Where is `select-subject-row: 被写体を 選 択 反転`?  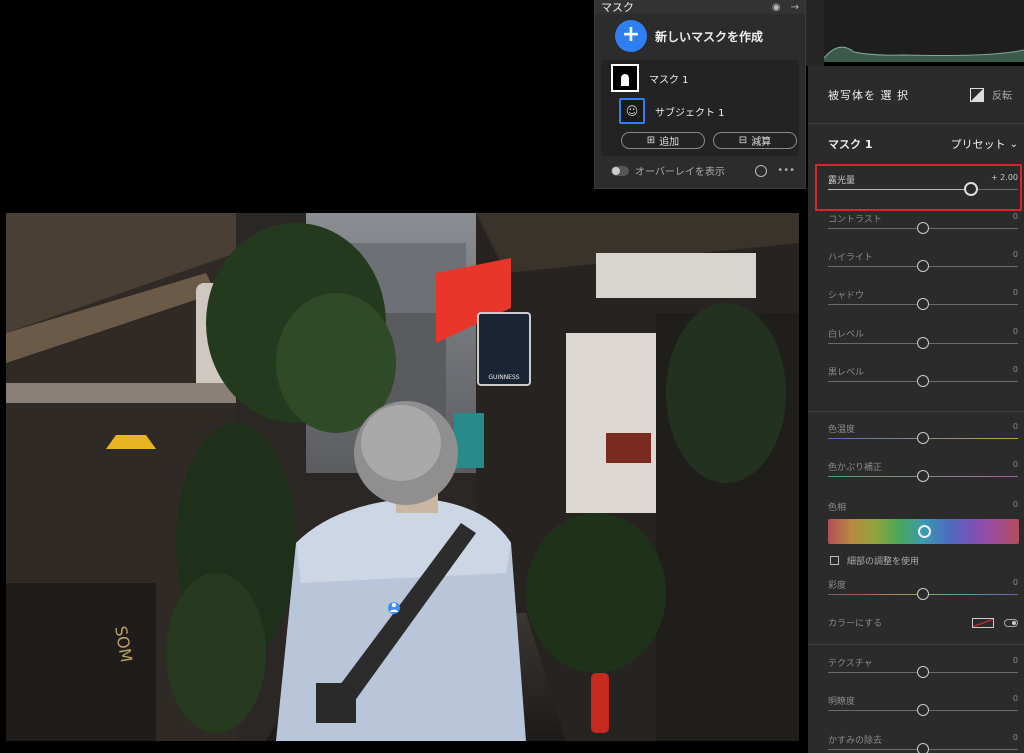 select-subject-row: 被写体を 選 択 反転 is located at coordinates (916, 95).